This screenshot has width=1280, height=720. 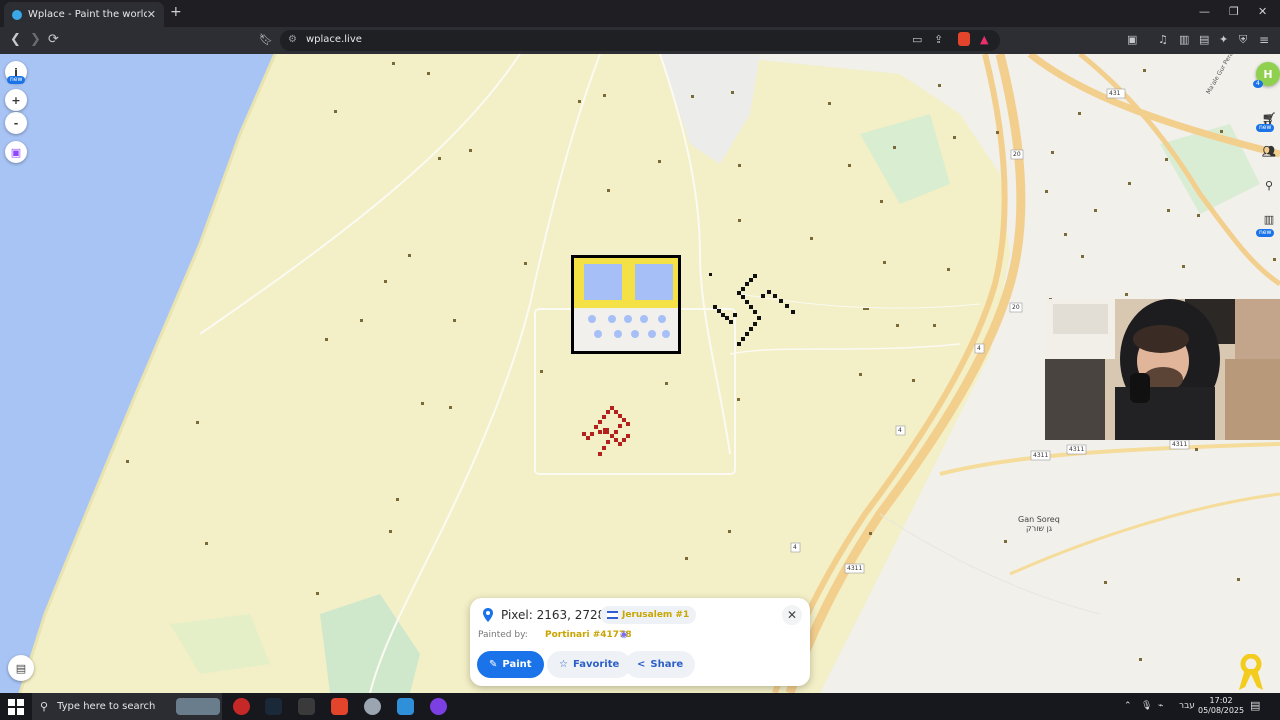 I want to click on twitch-button: ▣, so click(x=16, y=152).